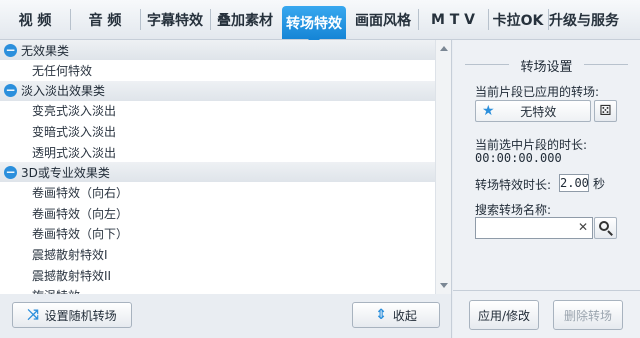 This screenshot has height=338, width=640. I want to click on tab-video: 视 频, so click(35, 19).